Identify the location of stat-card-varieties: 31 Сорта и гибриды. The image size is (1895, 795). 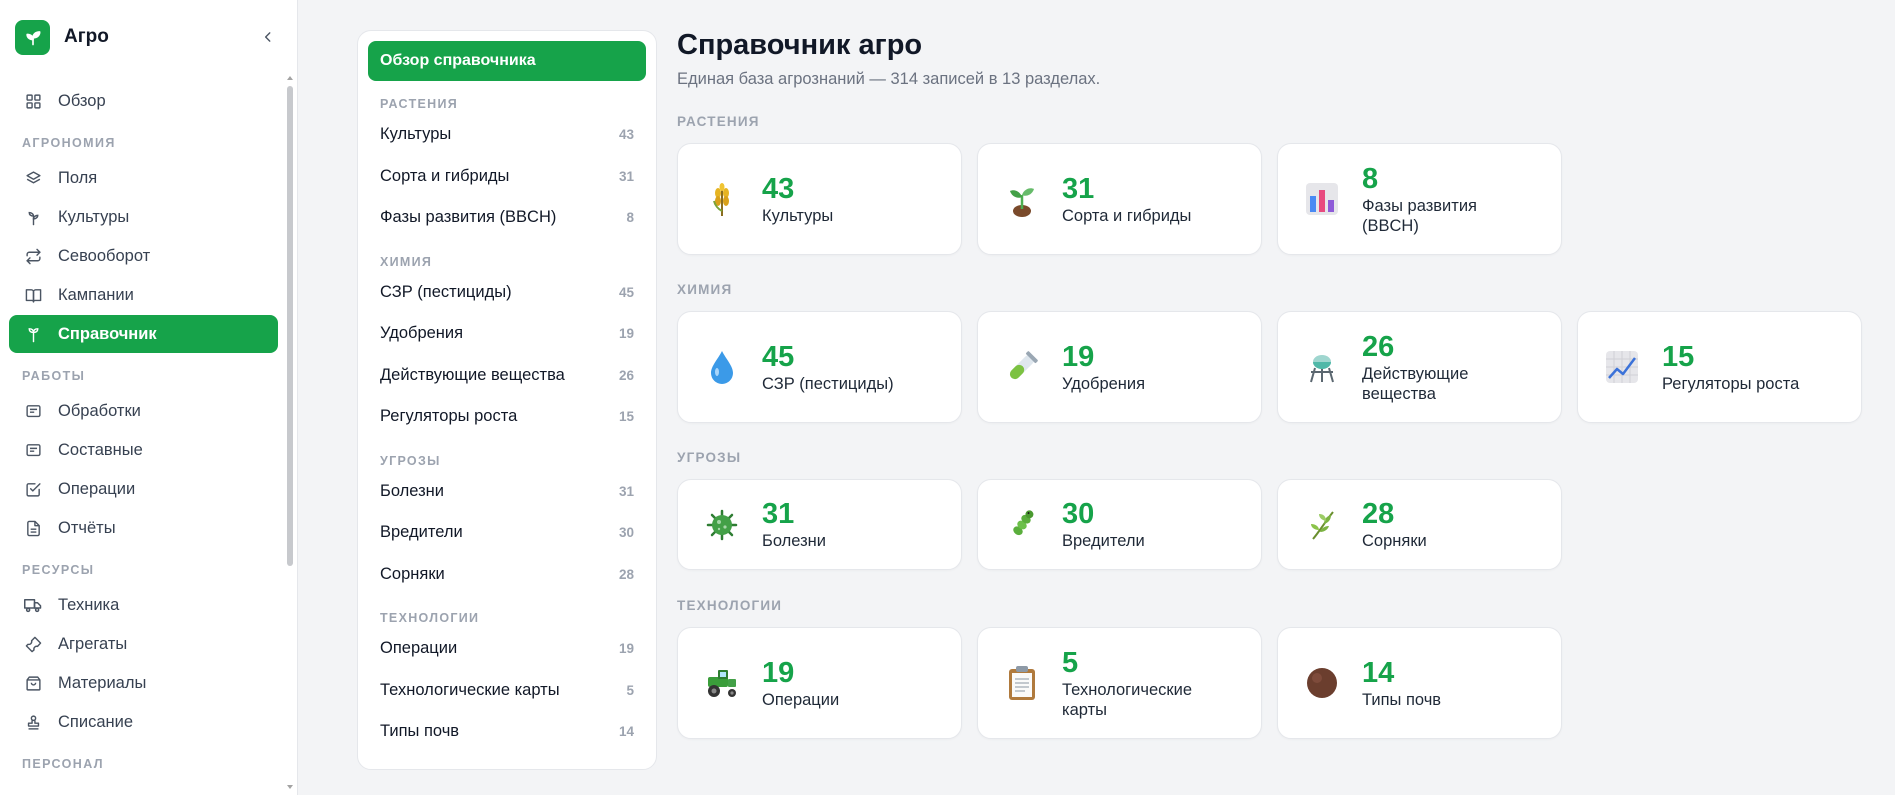
(1119, 199).